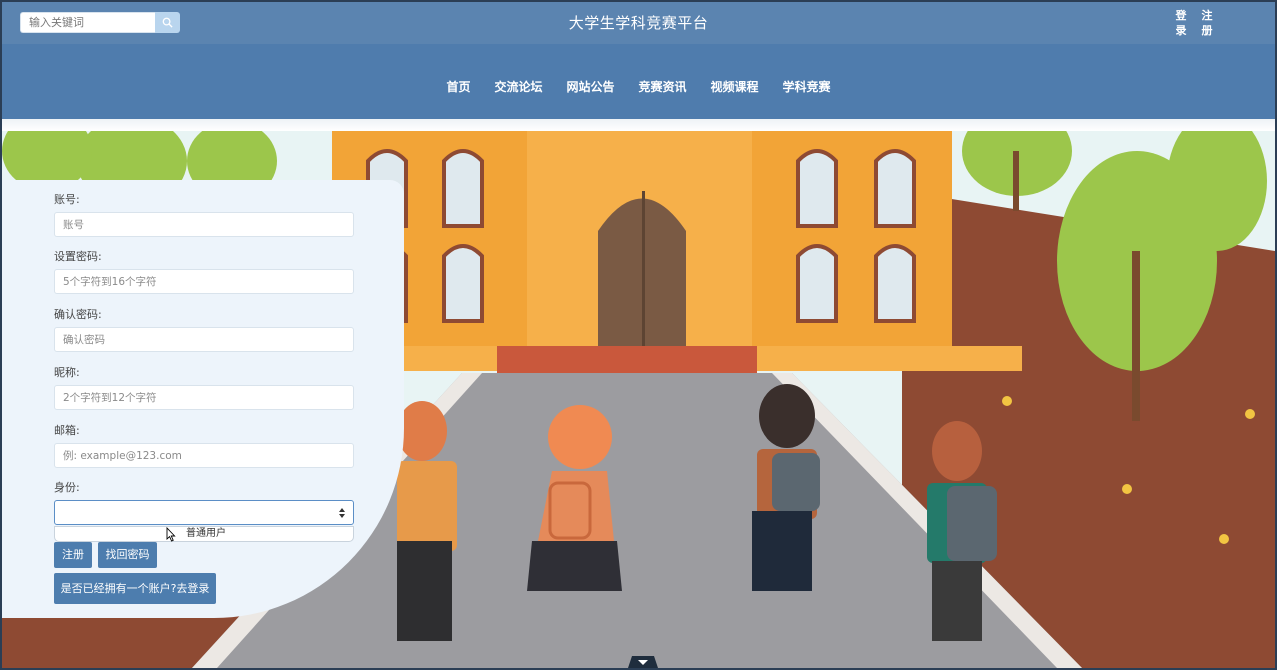 The height and width of the screenshot is (670, 1277). I want to click on top-bar: 大学生学科竞赛平台 登 注 录 册, so click(638, 23).